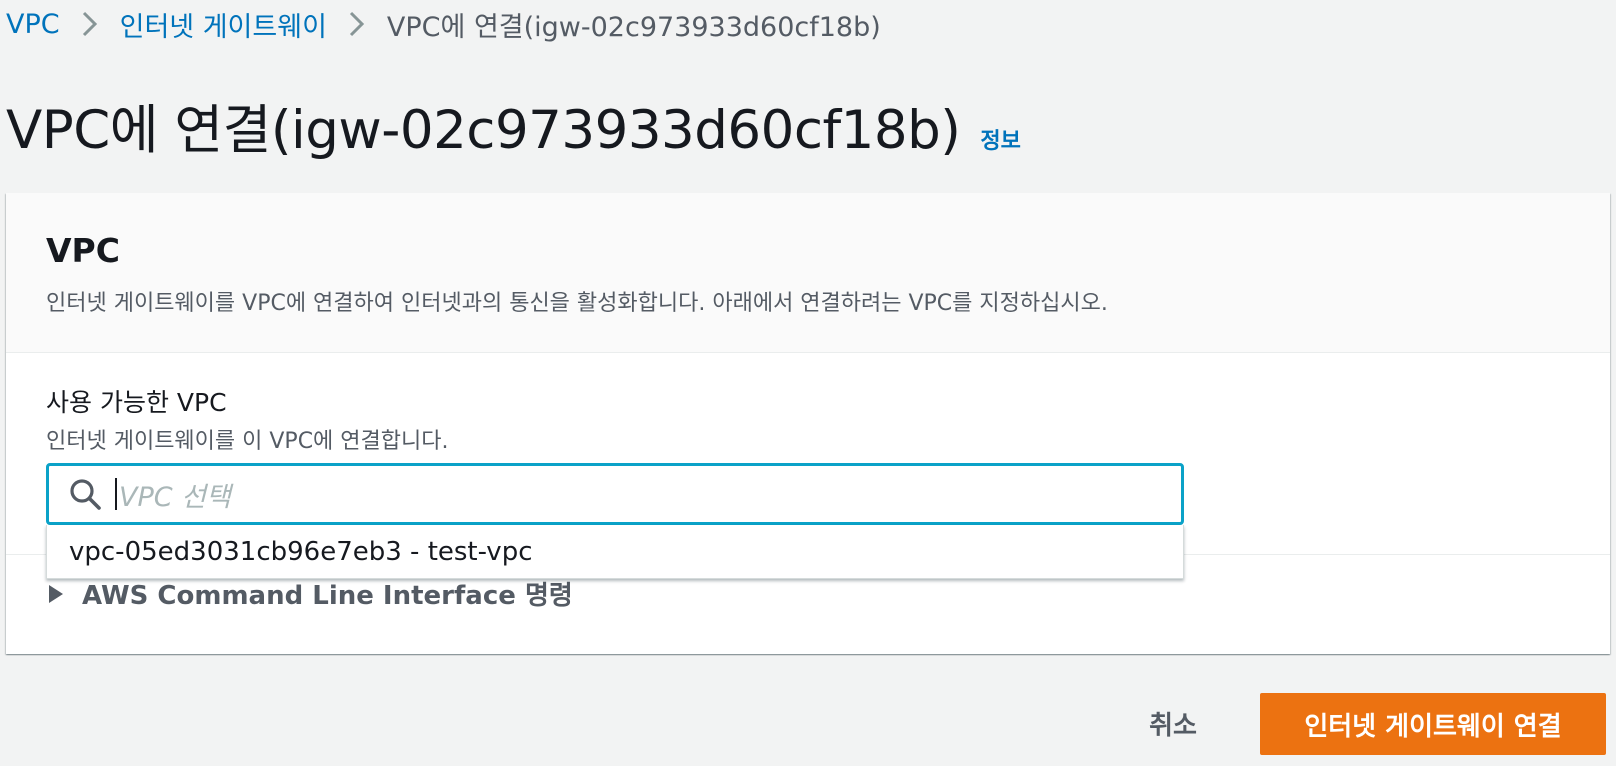 The width and height of the screenshot is (1616, 766). What do you see at coordinates (175, 497) in the screenshot?
I see `vpc-select-placeholder: VPC 선택` at bounding box center [175, 497].